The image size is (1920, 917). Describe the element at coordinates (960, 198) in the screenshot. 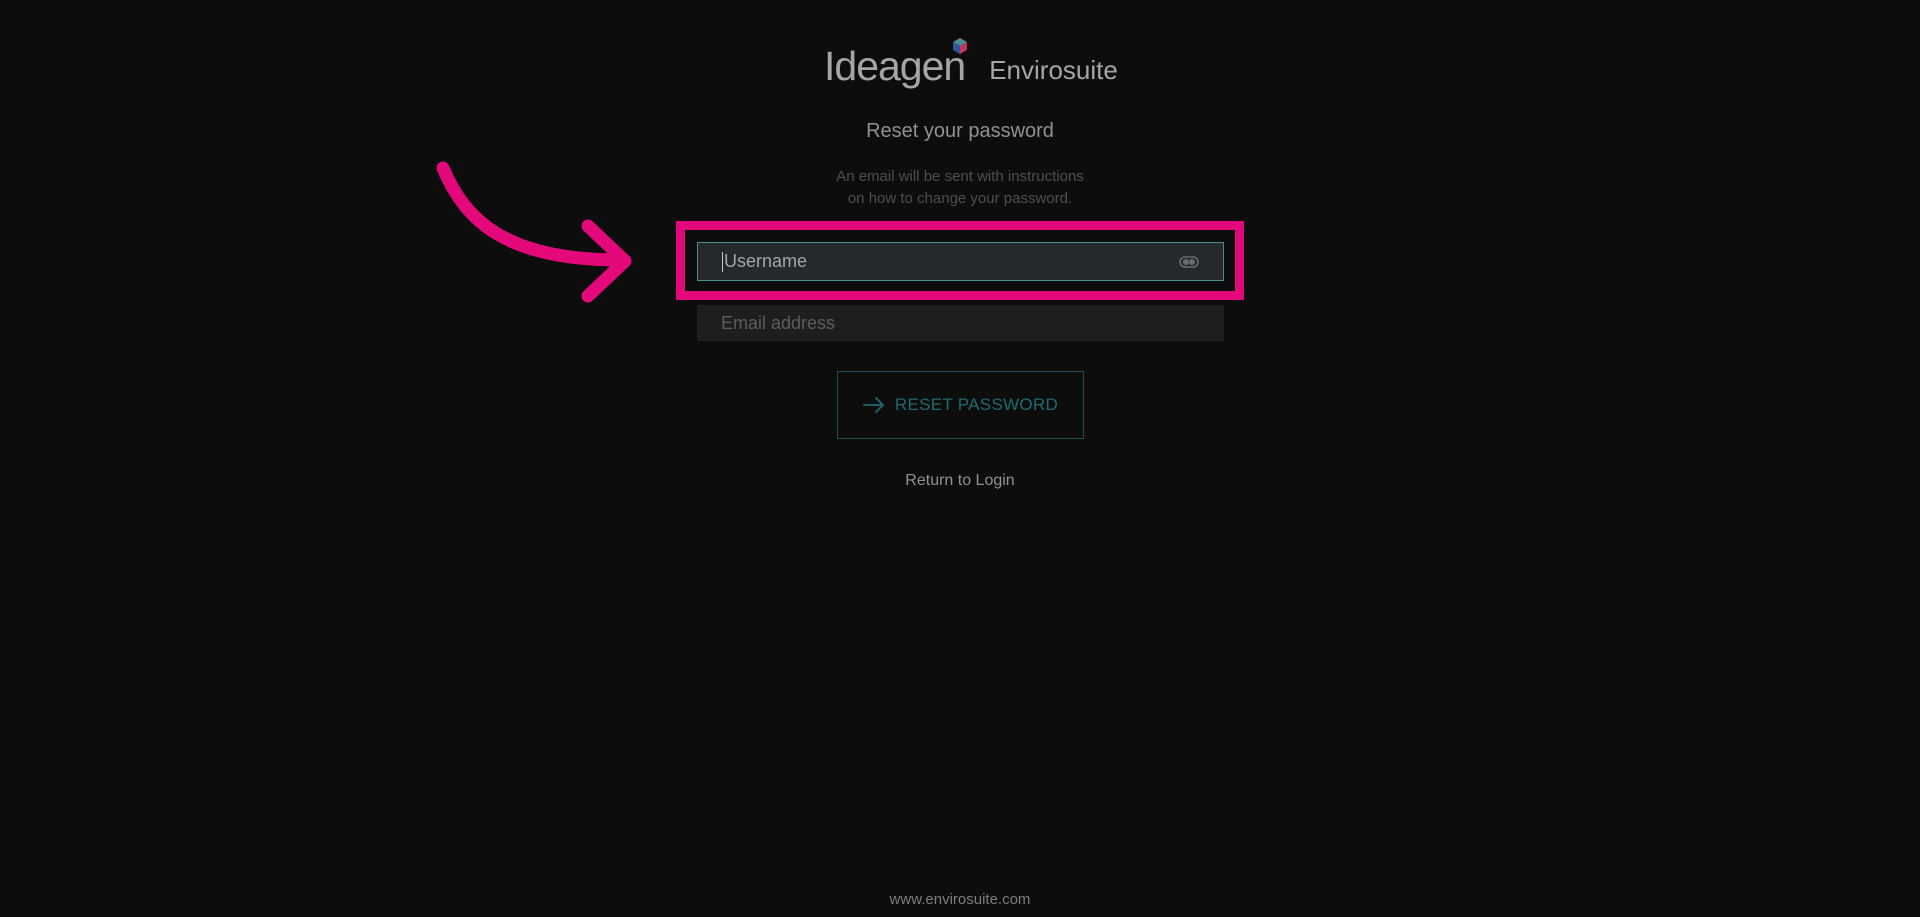

I see `instructions-line-2: on how to change your password.` at that location.